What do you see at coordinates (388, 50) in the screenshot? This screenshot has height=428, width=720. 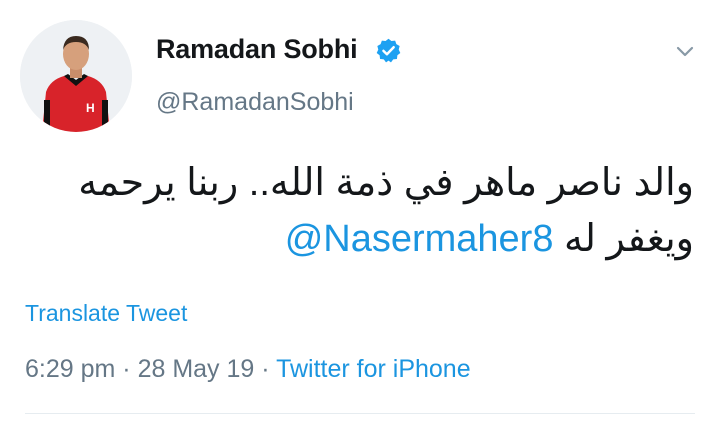 I see `verified-badge-icon` at bounding box center [388, 50].